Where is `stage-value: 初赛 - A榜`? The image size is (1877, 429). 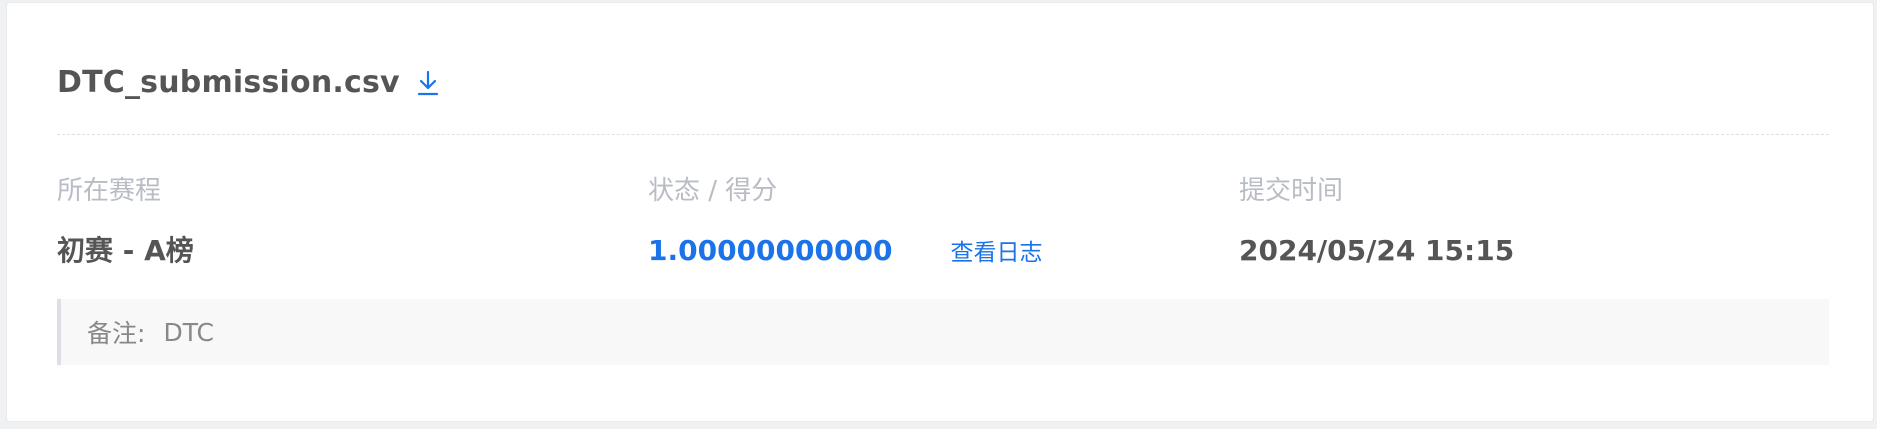
stage-value: 初赛 - A榜 is located at coordinates (125, 250).